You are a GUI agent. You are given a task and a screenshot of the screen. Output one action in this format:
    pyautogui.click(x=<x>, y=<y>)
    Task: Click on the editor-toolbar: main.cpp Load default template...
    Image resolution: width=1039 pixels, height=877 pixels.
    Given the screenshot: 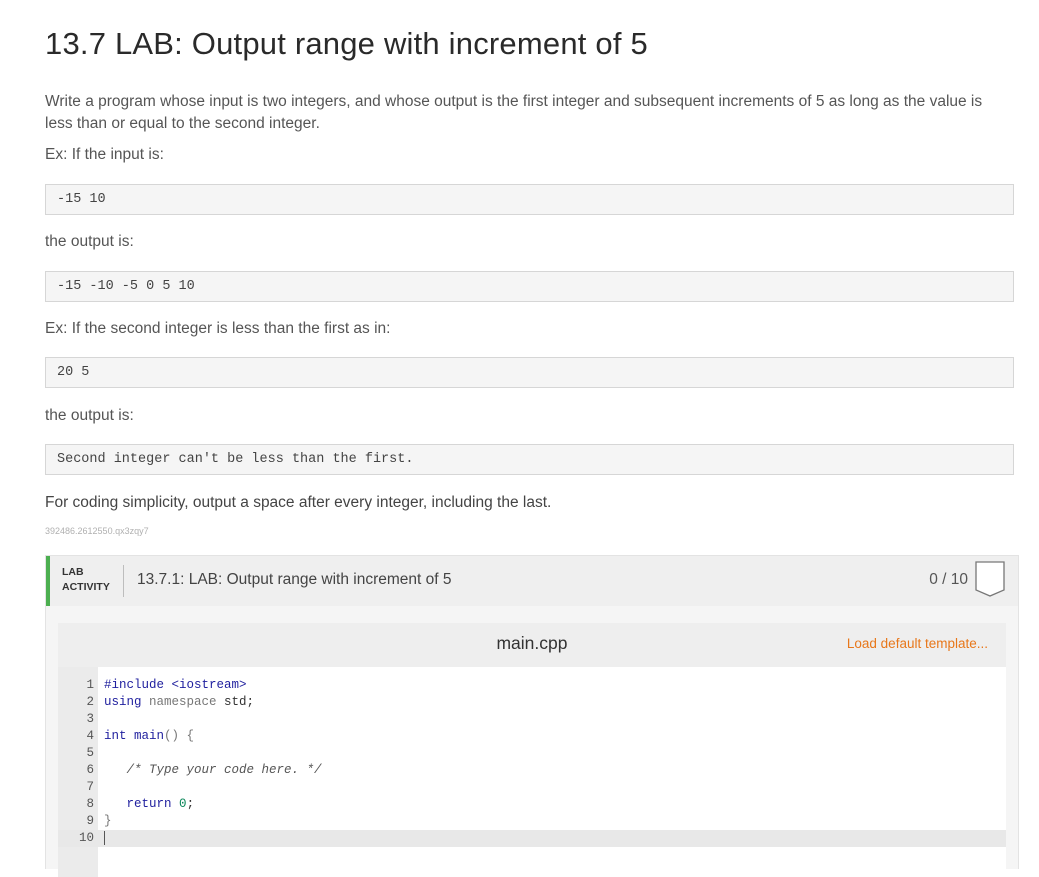 What is the action you would take?
    pyautogui.click(x=532, y=645)
    